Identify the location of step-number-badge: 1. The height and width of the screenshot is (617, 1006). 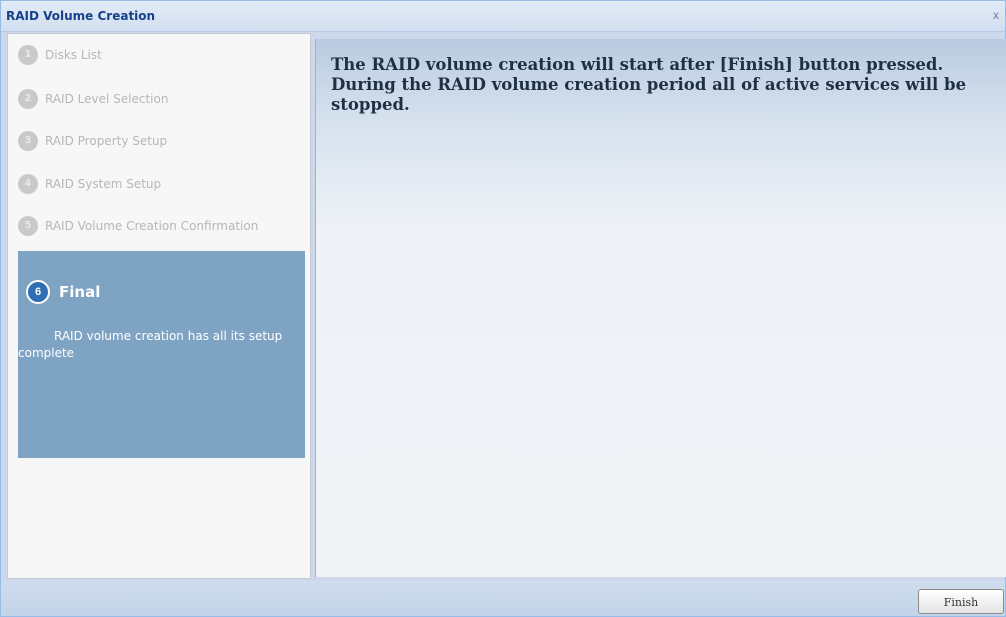
(28, 55).